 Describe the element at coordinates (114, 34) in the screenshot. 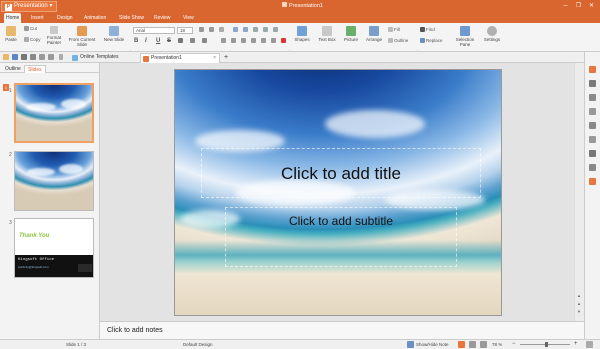

I see `new-slide-button: New Slide` at that location.